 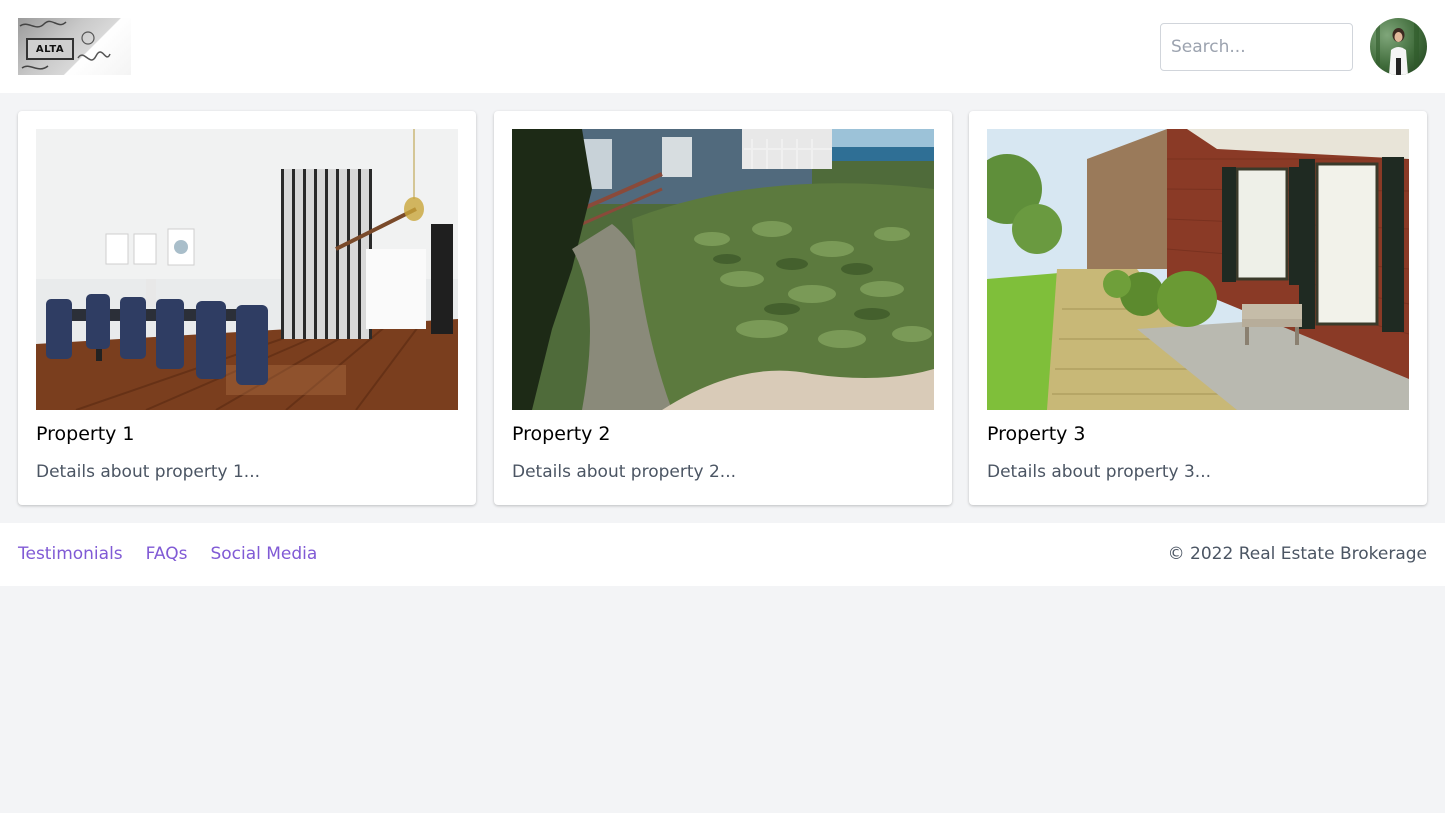 What do you see at coordinates (1256, 47) in the screenshot?
I see `search-input` at bounding box center [1256, 47].